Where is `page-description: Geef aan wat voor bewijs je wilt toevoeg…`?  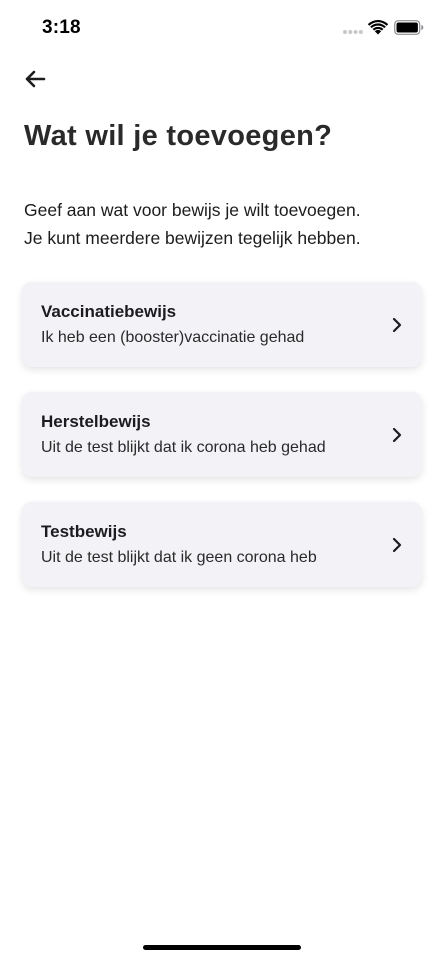
page-description: Geef aan wat voor bewijs je wilt toevoeg… is located at coordinates (224, 224).